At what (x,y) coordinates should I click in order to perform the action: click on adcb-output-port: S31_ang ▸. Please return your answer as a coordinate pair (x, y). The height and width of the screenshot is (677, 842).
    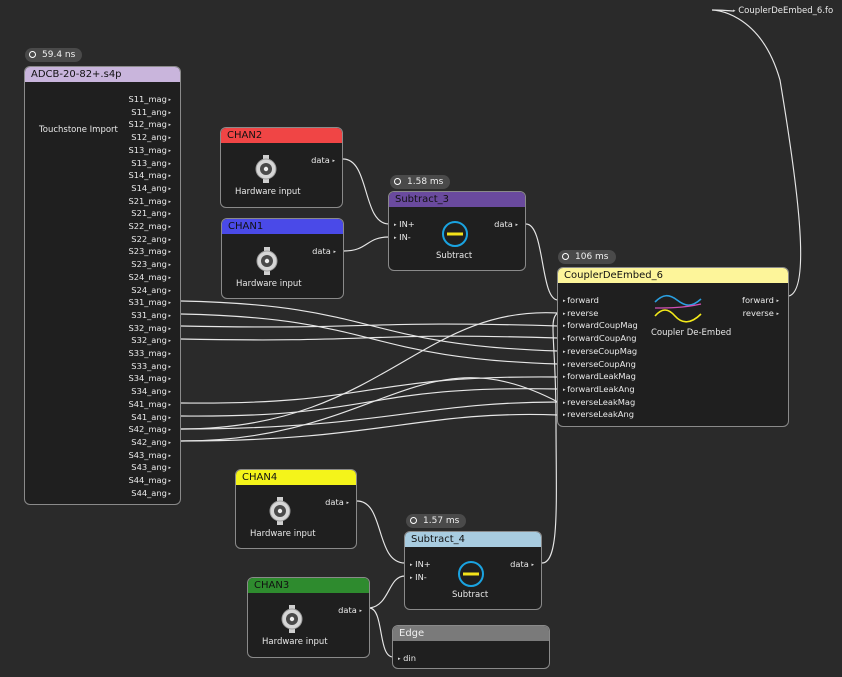
    Looking at the image, I should click on (151, 315).